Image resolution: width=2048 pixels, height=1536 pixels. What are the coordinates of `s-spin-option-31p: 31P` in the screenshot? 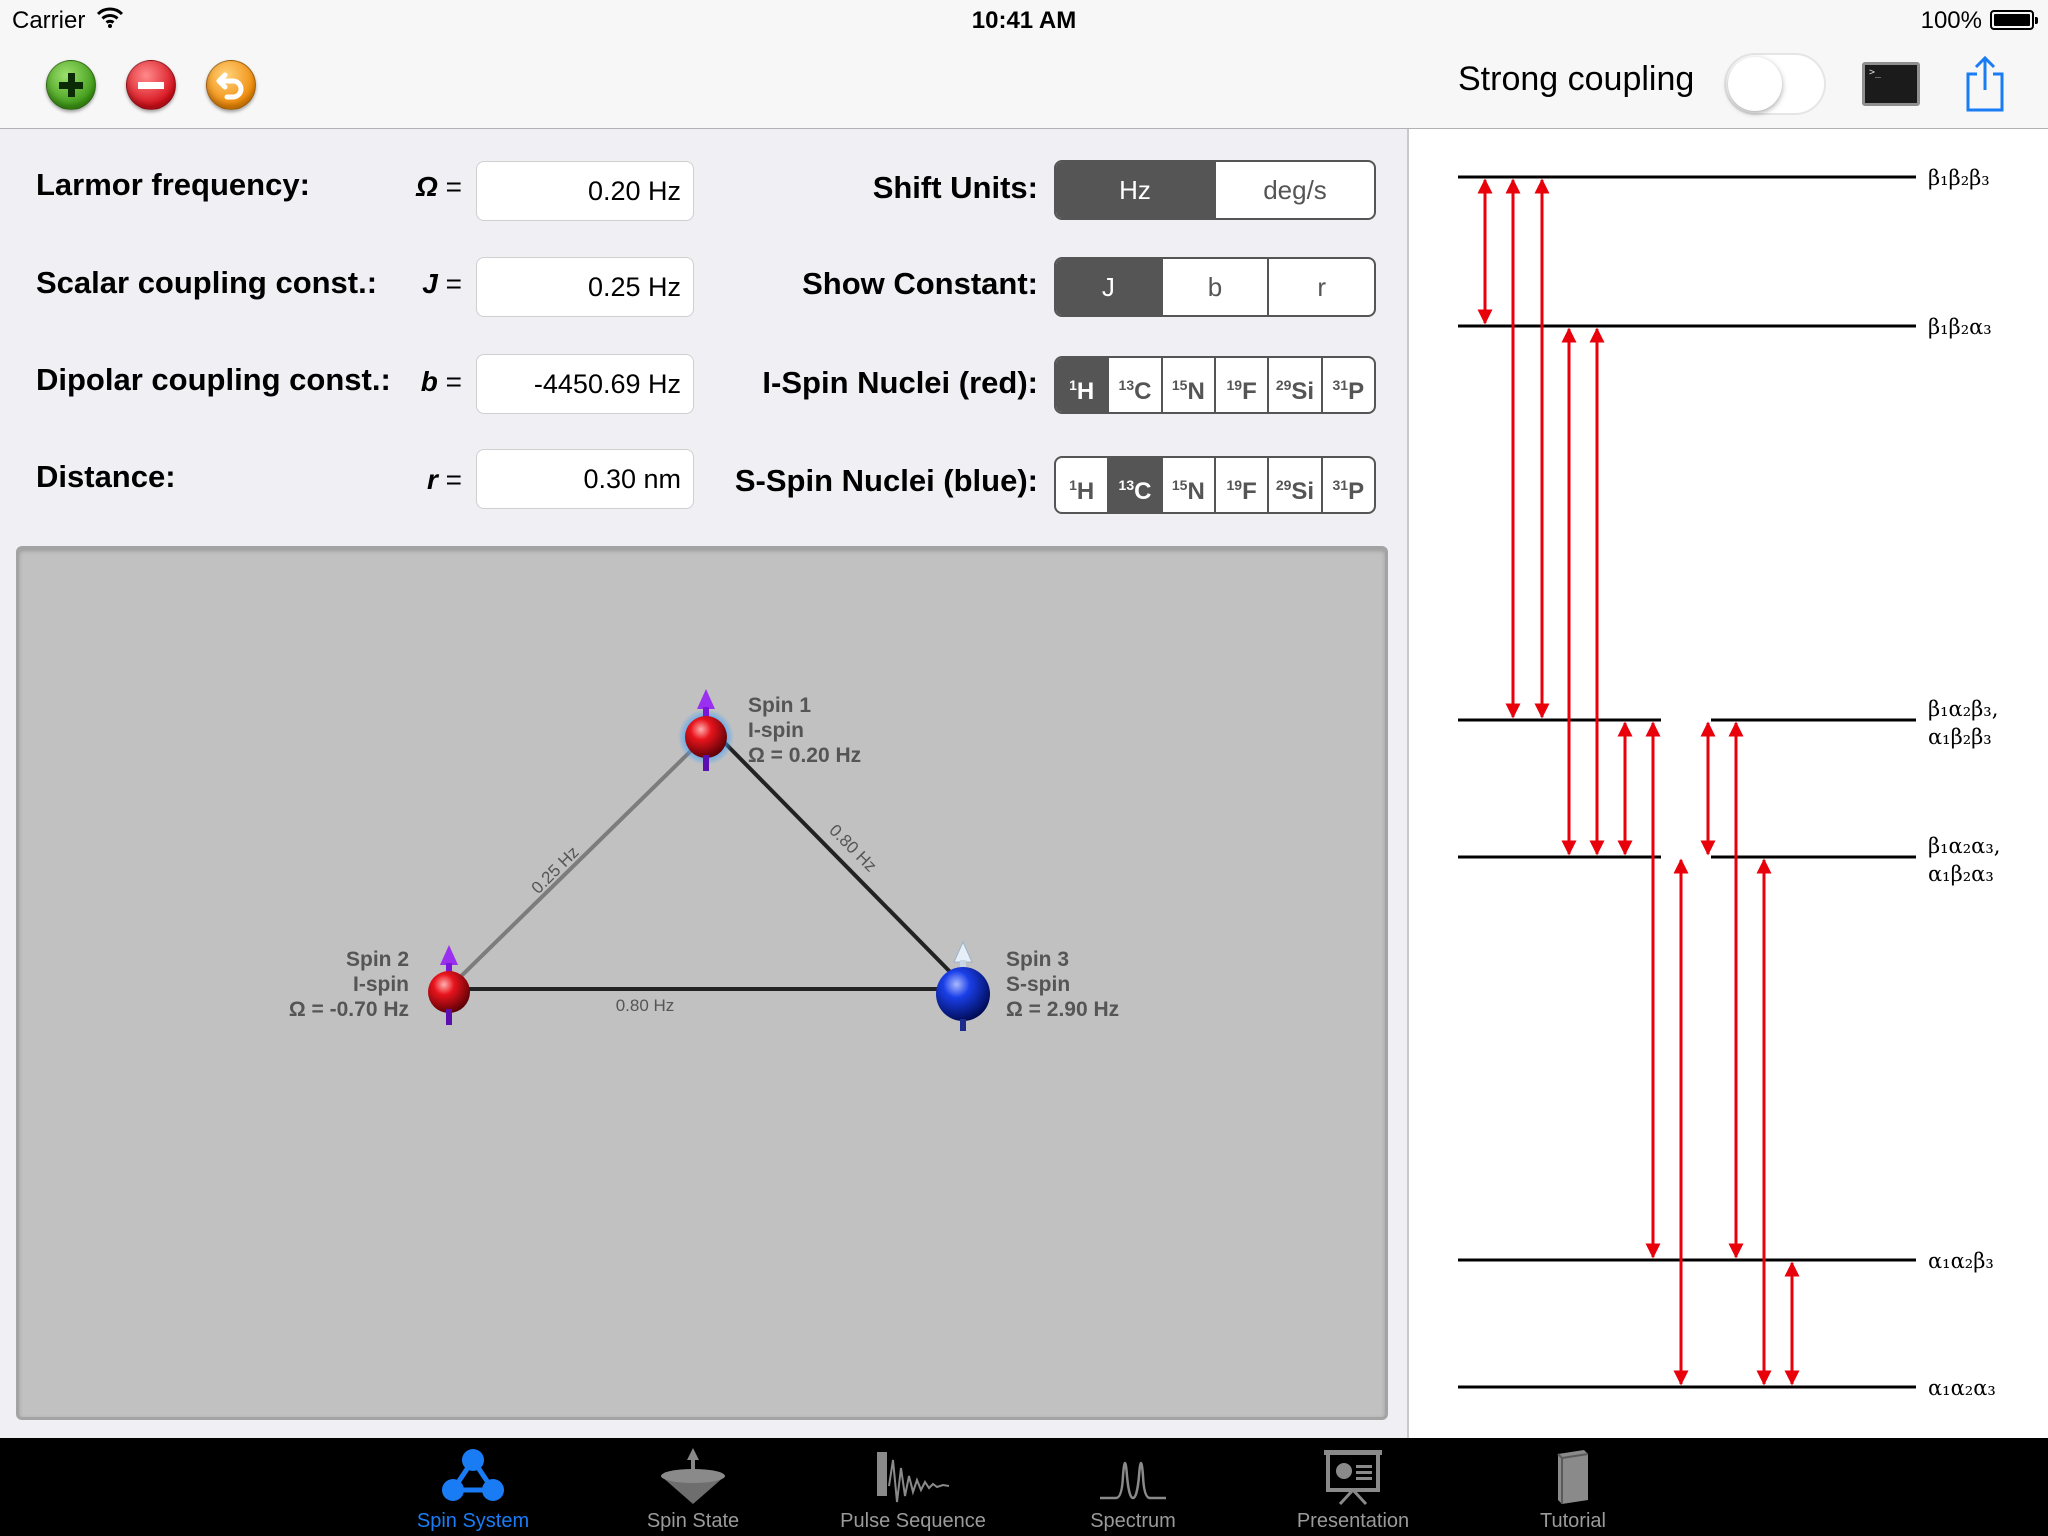 It's located at (1347, 485).